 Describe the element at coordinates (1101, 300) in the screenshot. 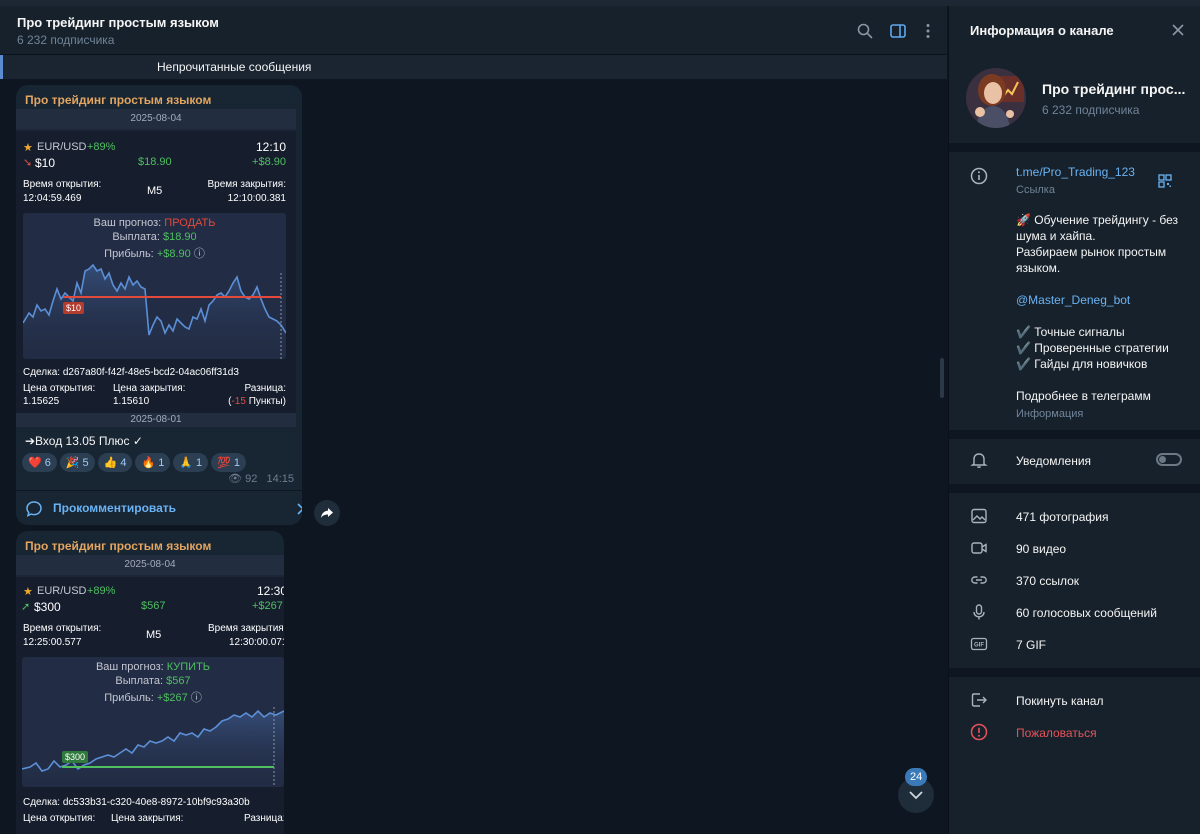

I see `bot-mention-link: @Master_Deneg_bot` at that location.